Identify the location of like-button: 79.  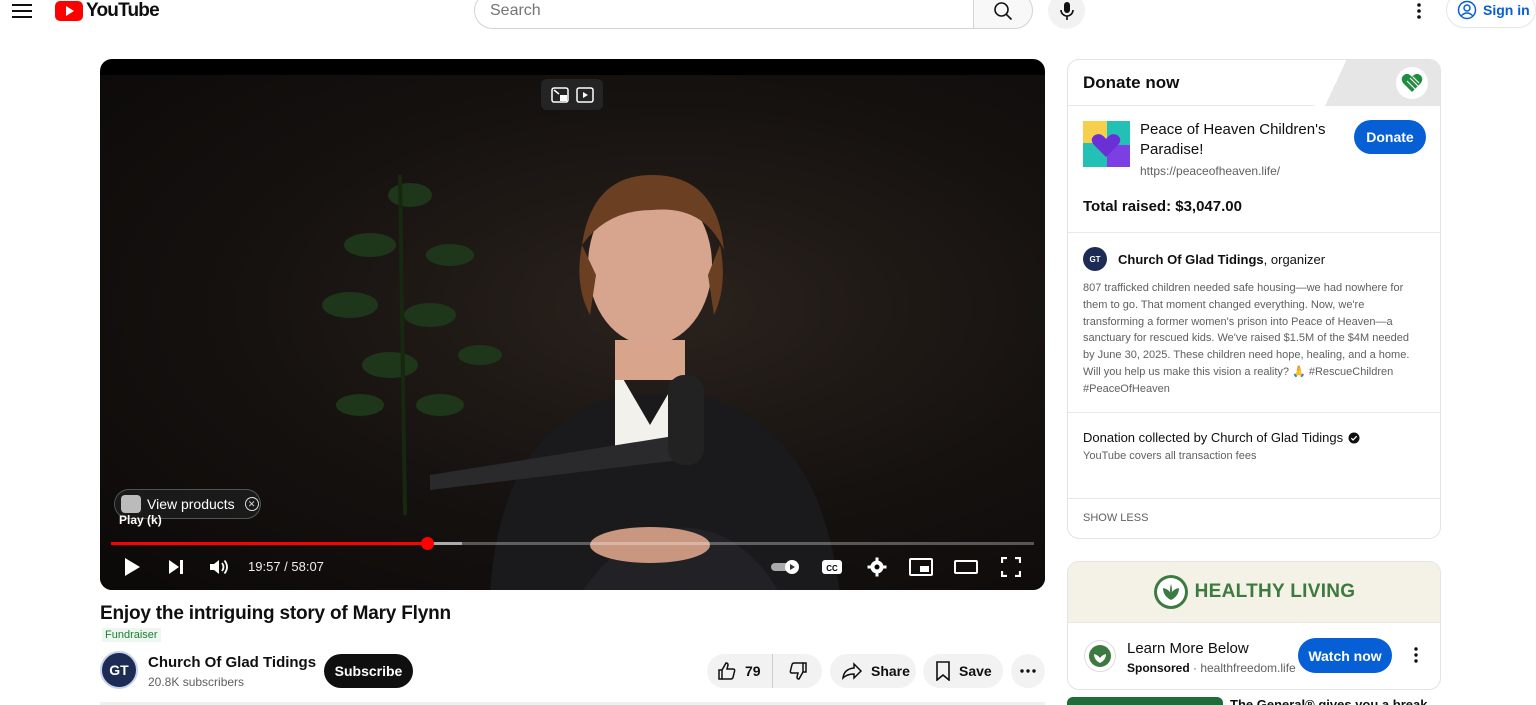
(740, 671).